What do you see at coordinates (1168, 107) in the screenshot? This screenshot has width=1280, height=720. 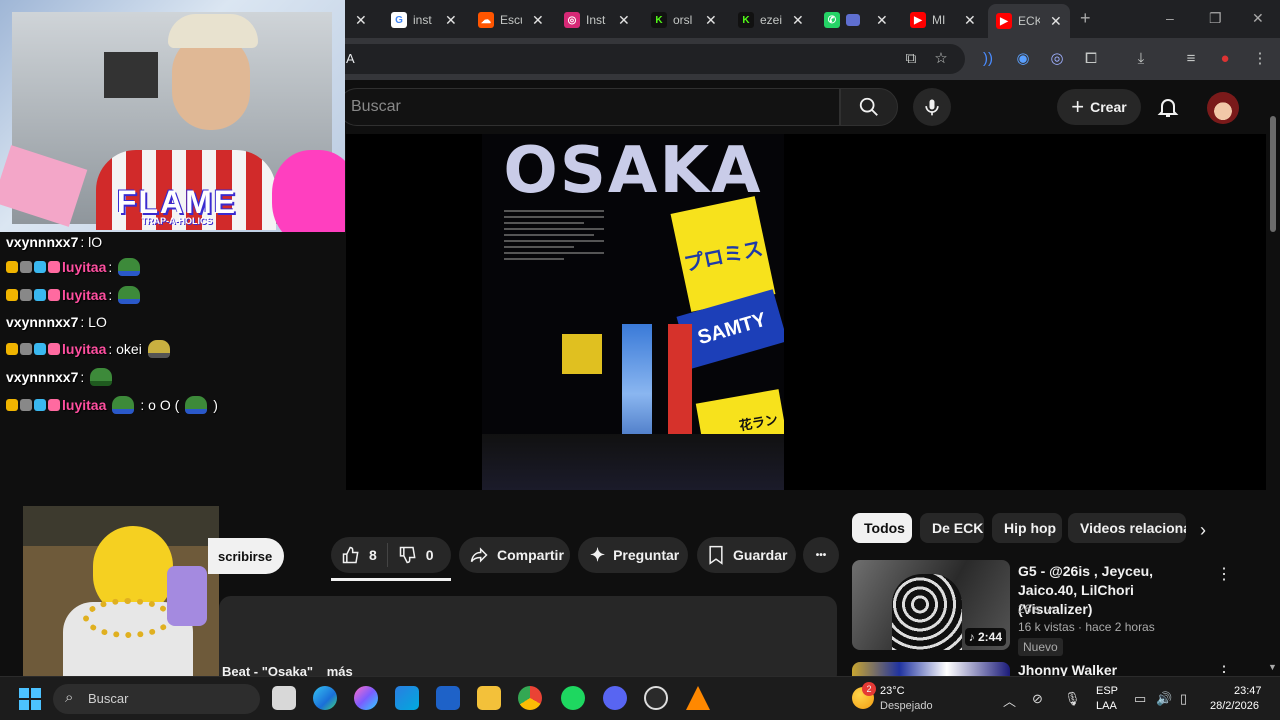 I see `notifications-button` at bounding box center [1168, 107].